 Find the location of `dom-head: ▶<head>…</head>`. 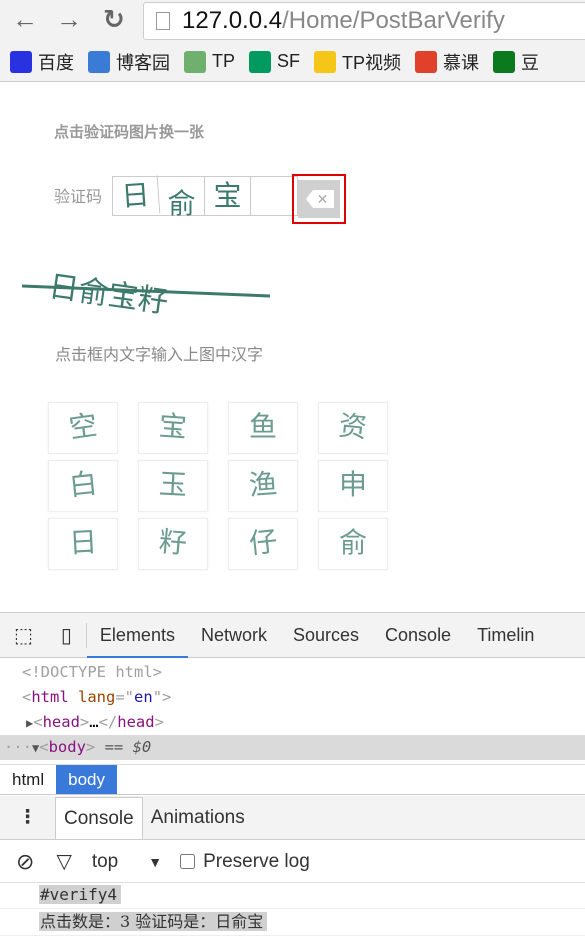

dom-head: ▶<head>…</head> is located at coordinates (292, 722).